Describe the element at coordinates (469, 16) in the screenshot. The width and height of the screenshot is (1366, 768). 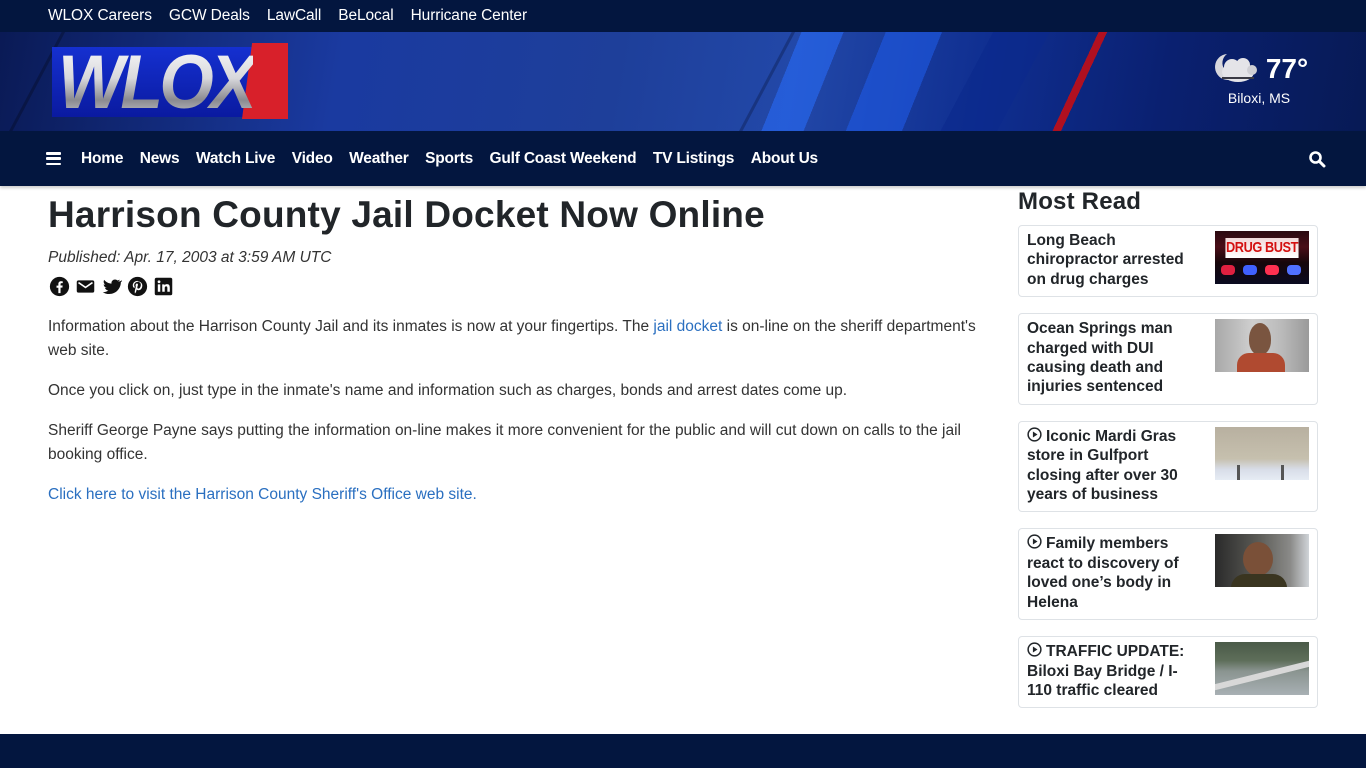
I see `utility-link-hurricane-center: Hurricane Center` at that location.